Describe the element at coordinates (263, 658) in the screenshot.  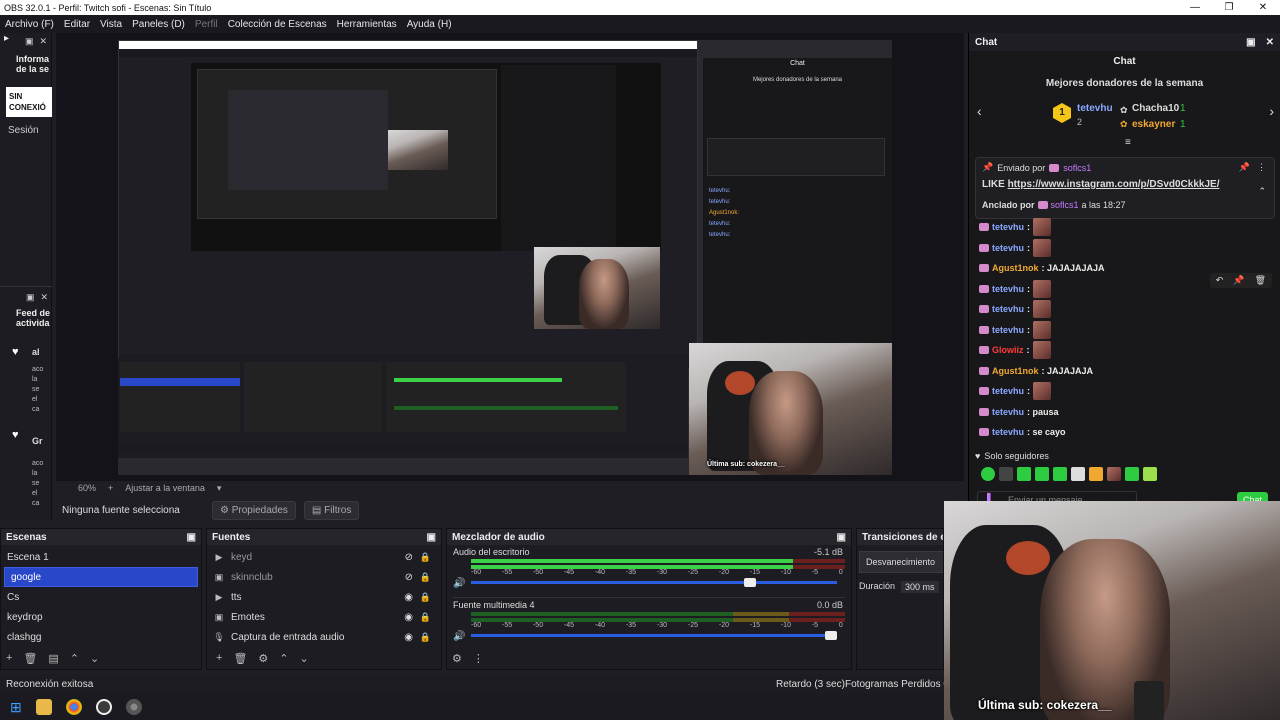
I see `gear-icon: ⚙` at that location.